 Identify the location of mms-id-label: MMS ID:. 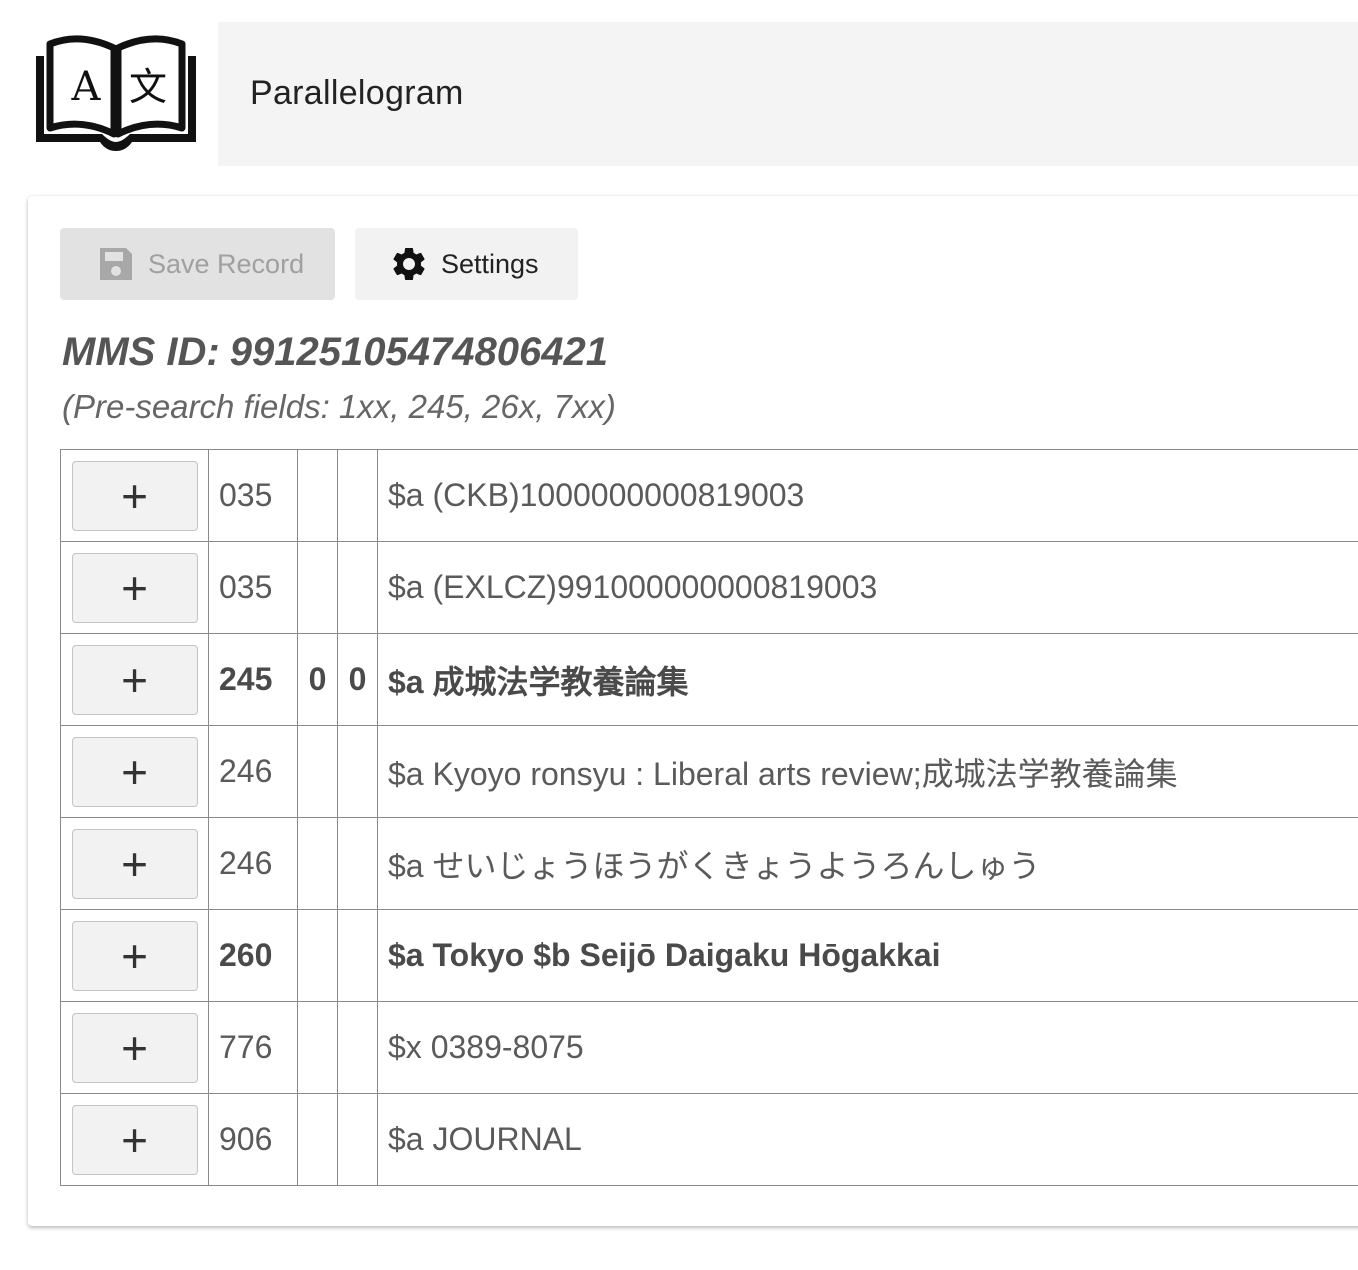
(141, 352).